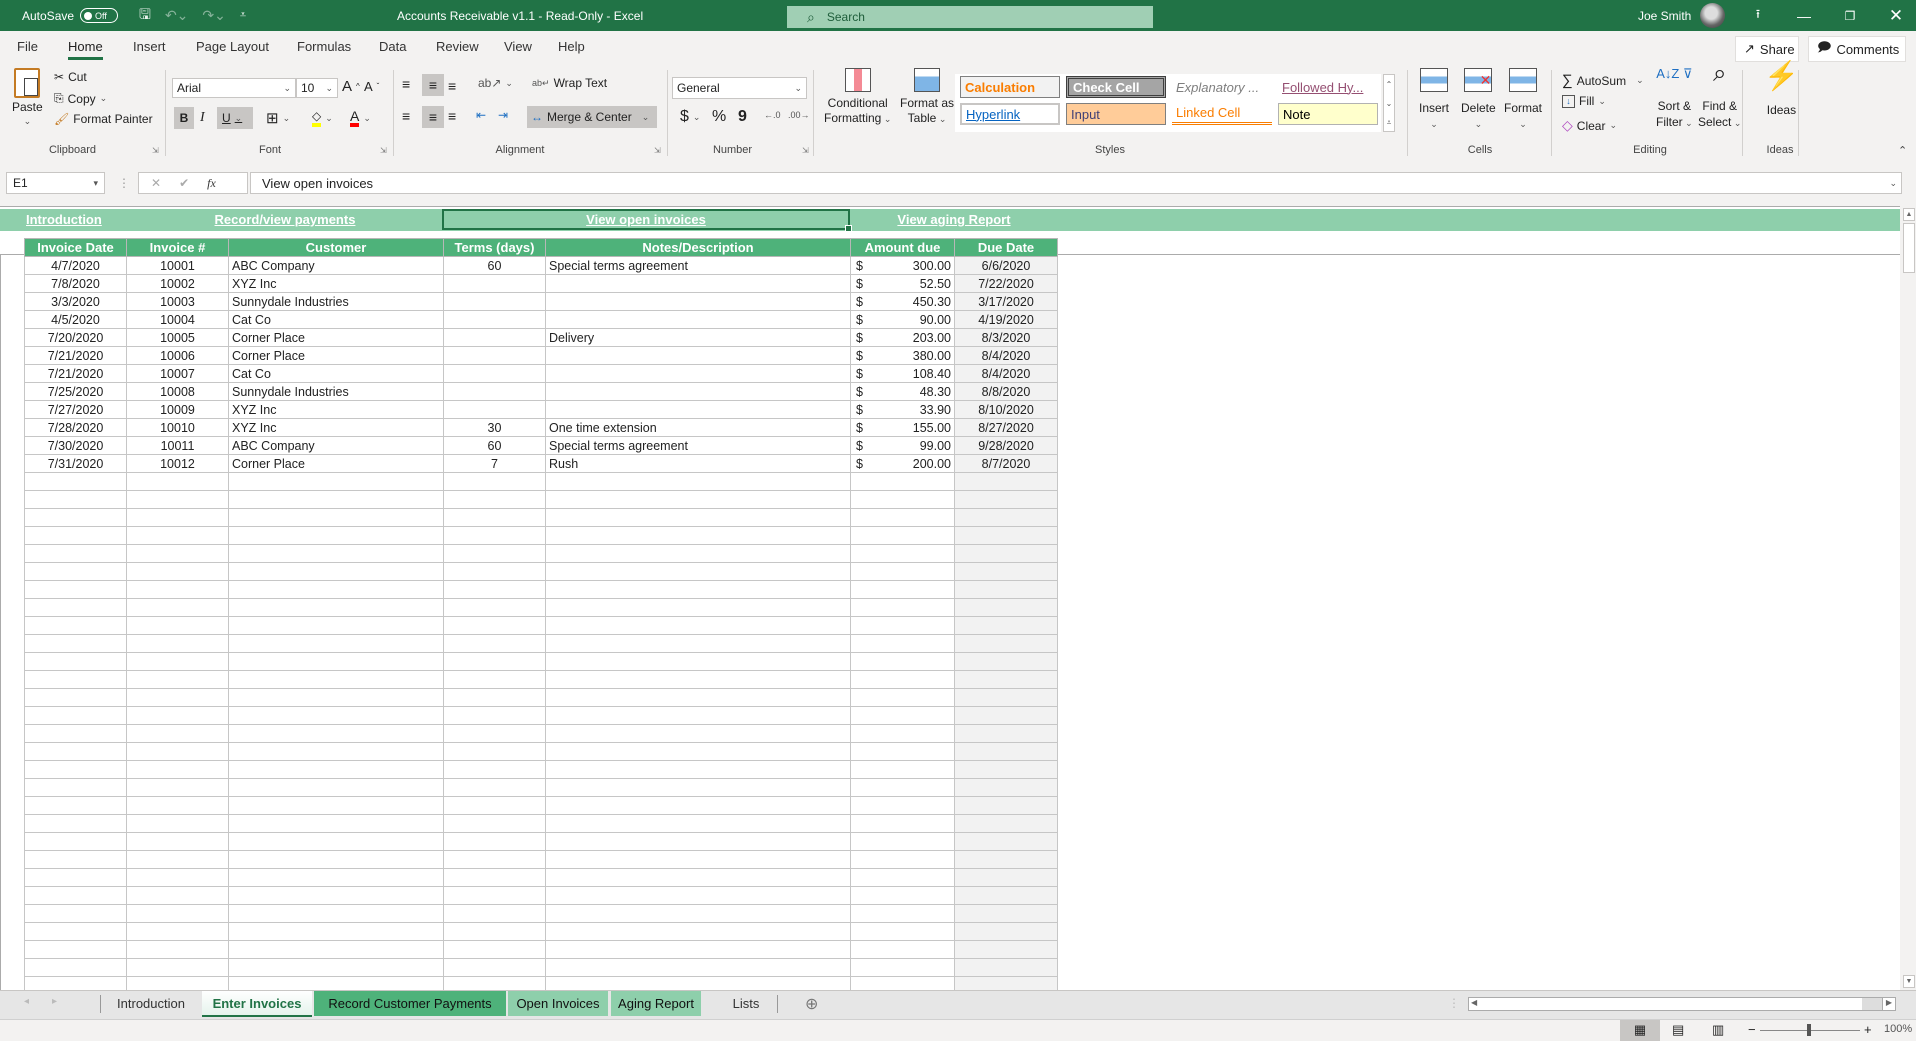  Describe the element at coordinates (742, 117) in the screenshot. I see `comma-button: 9` at that location.